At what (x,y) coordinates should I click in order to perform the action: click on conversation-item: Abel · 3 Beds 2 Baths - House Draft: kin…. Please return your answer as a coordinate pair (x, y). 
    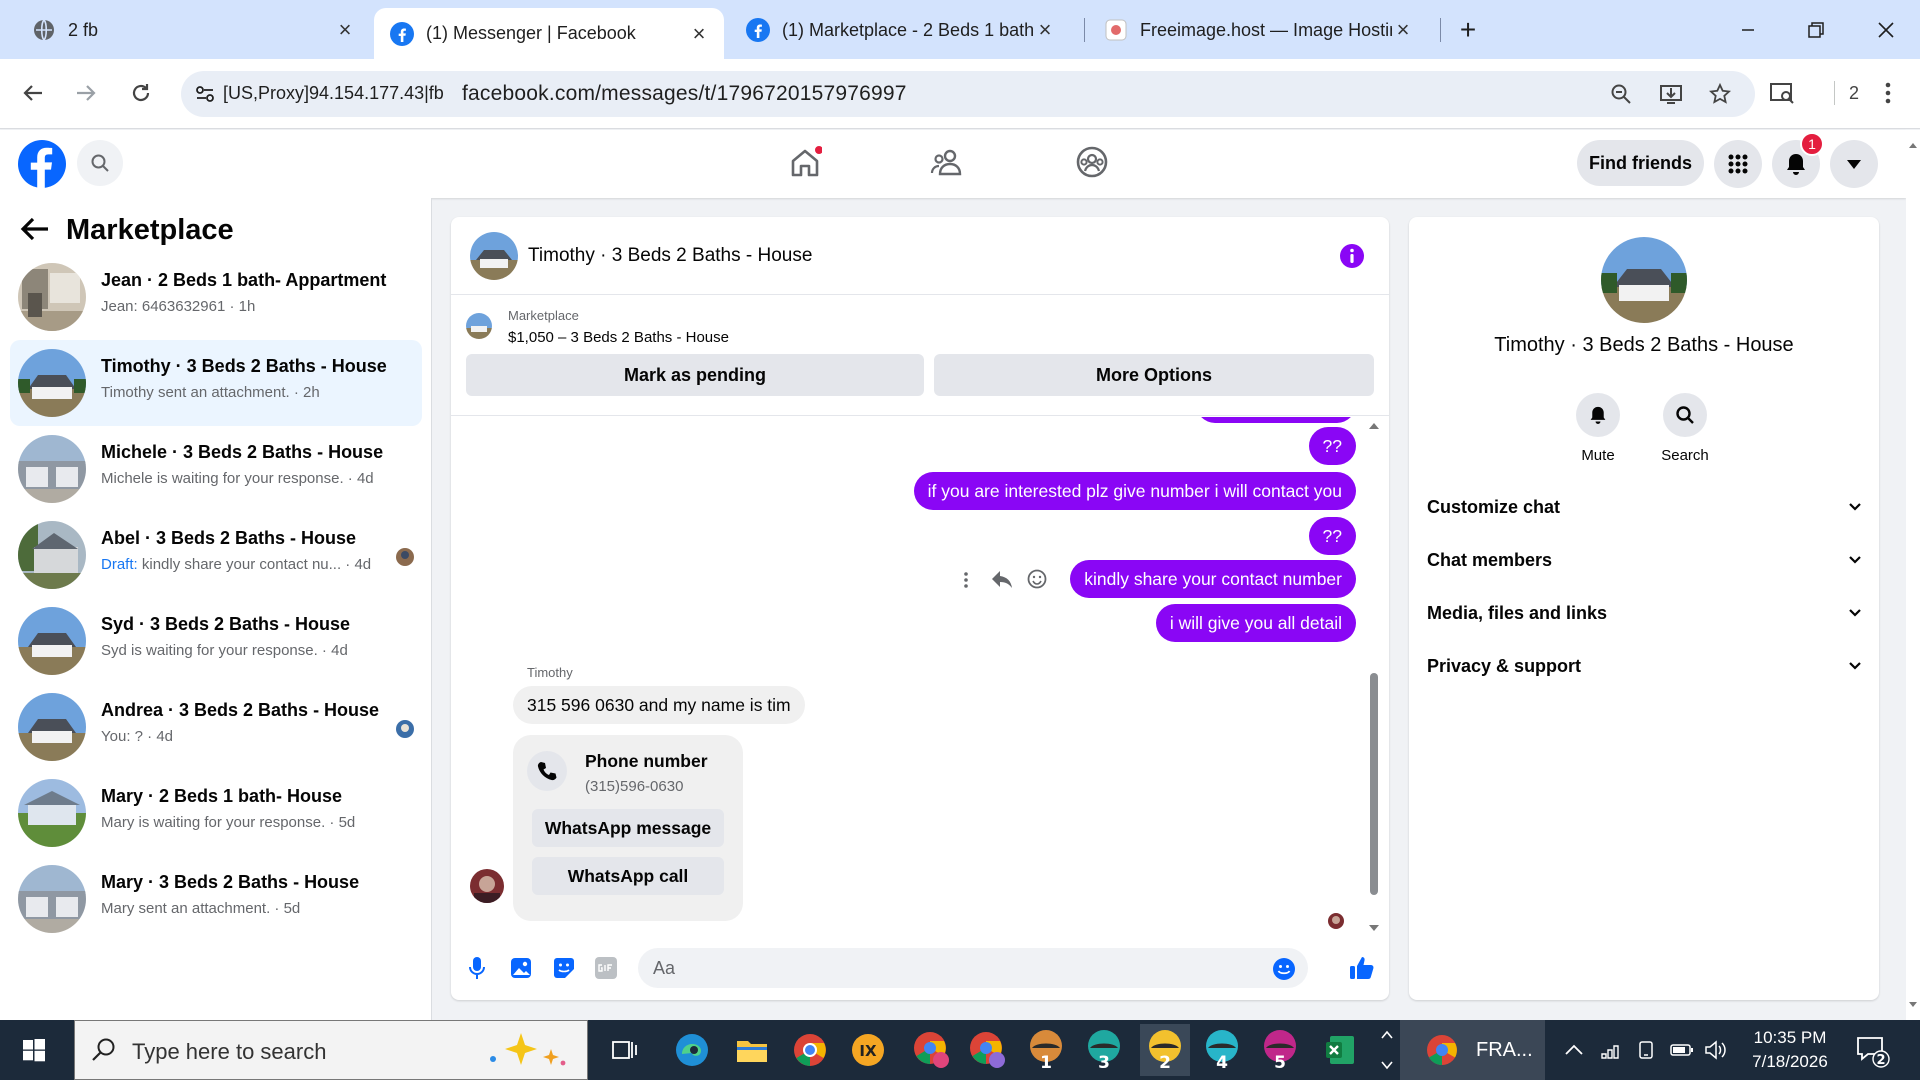
    Looking at the image, I should click on (216, 555).